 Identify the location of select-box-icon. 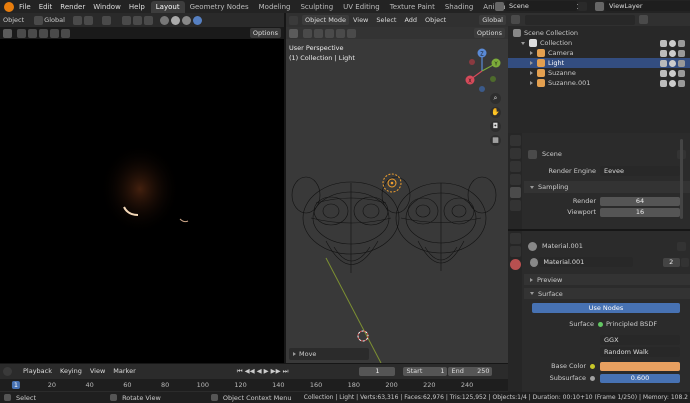
(21, 33).